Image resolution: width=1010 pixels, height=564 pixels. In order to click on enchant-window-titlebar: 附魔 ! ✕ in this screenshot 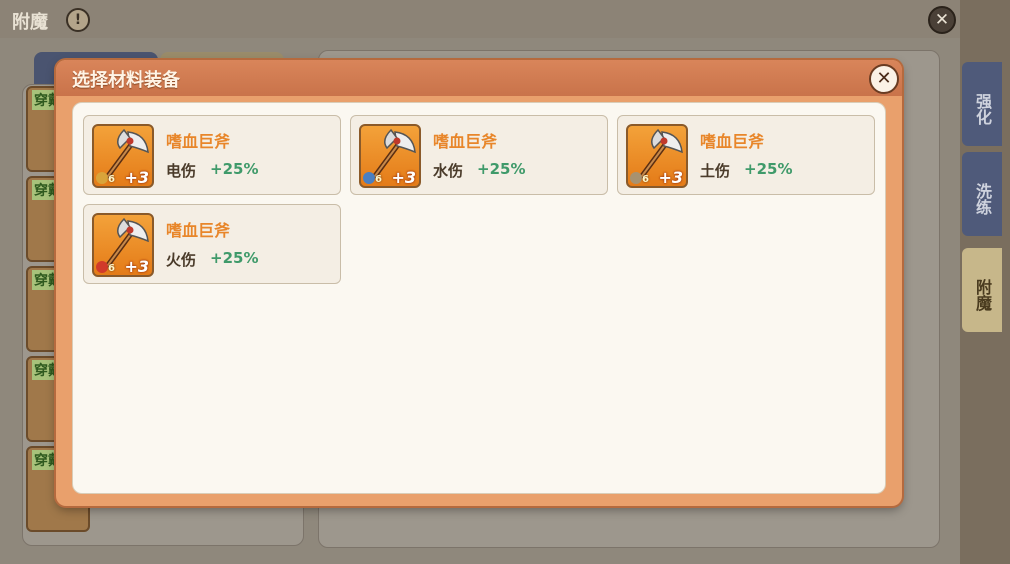, I will do `click(480, 19)`.